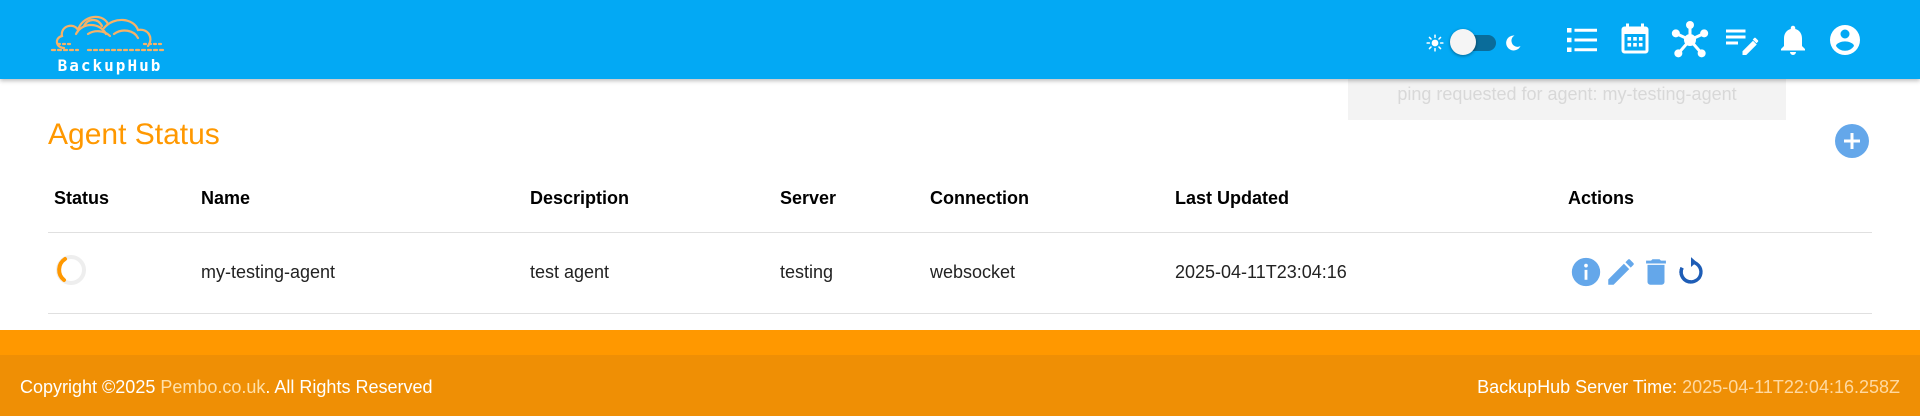 This screenshot has height=416, width=1920. What do you see at coordinates (1621, 272) in the screenshot?
I see `edit-icon` at bounding box center [1621, 272].